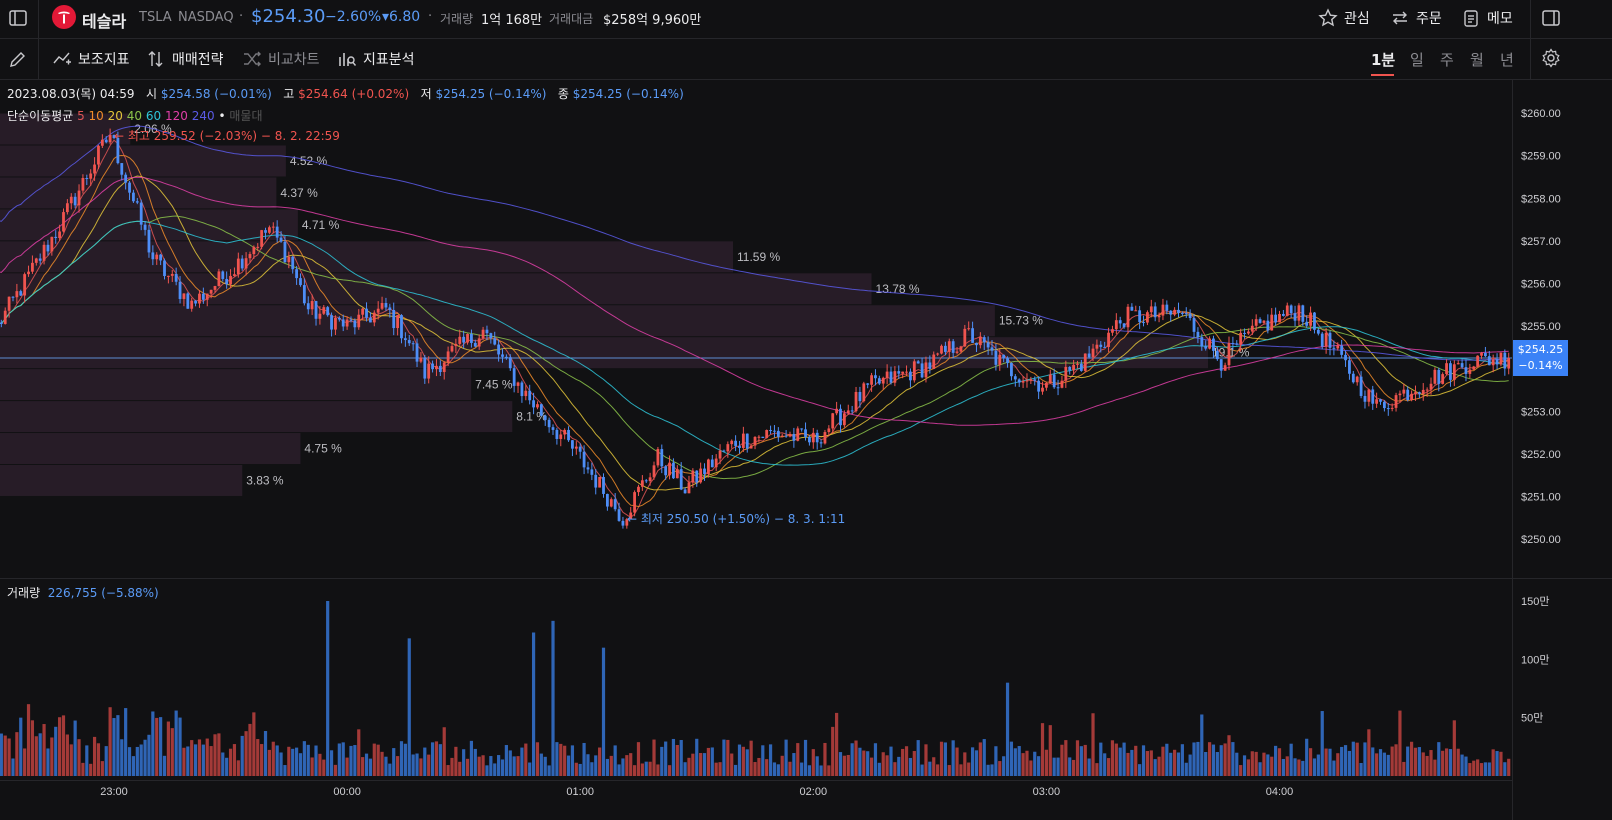 Image resolution: width=1612 pixels, height=820 pixels. Describe the element at coordinates (1507, 59) in the screenshot. I see `timeframe-year: 년` at that location.